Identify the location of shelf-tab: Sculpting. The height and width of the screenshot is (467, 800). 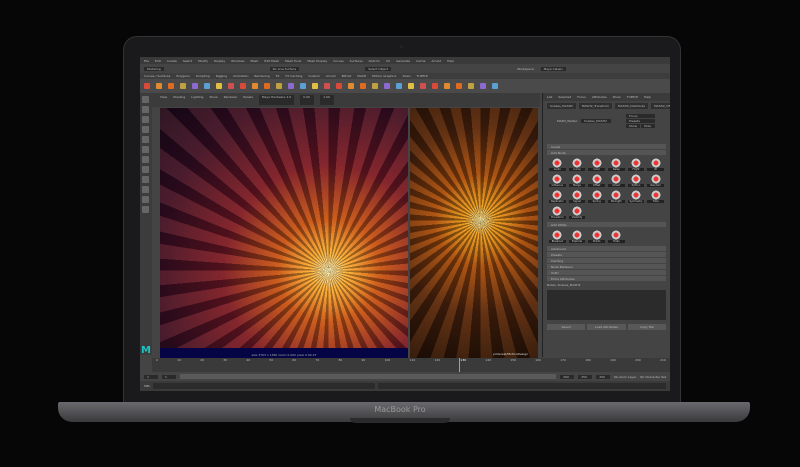
(203, 76).